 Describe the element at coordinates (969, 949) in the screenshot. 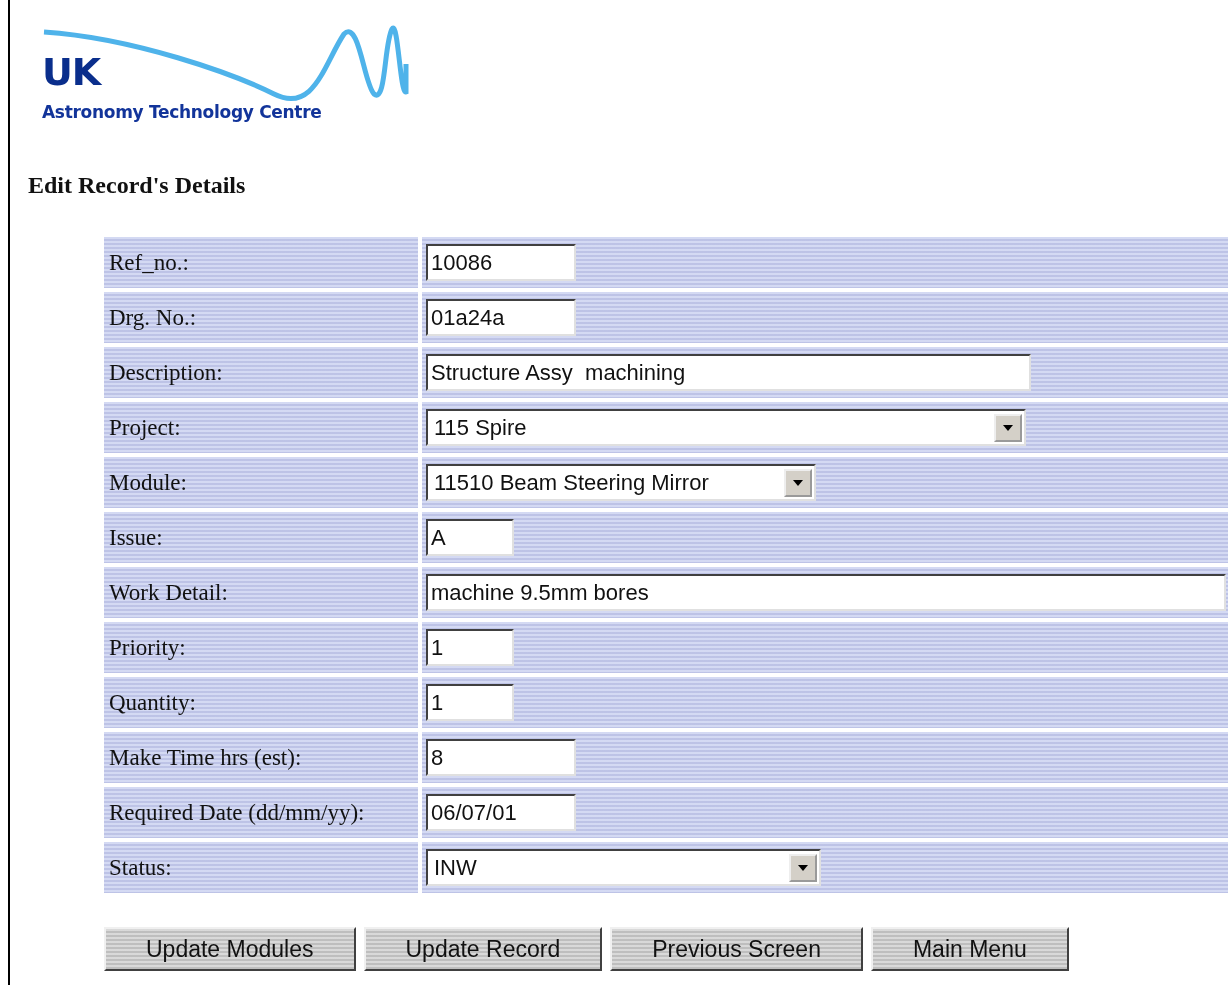

I see `form-button: Main Menu` at that location.